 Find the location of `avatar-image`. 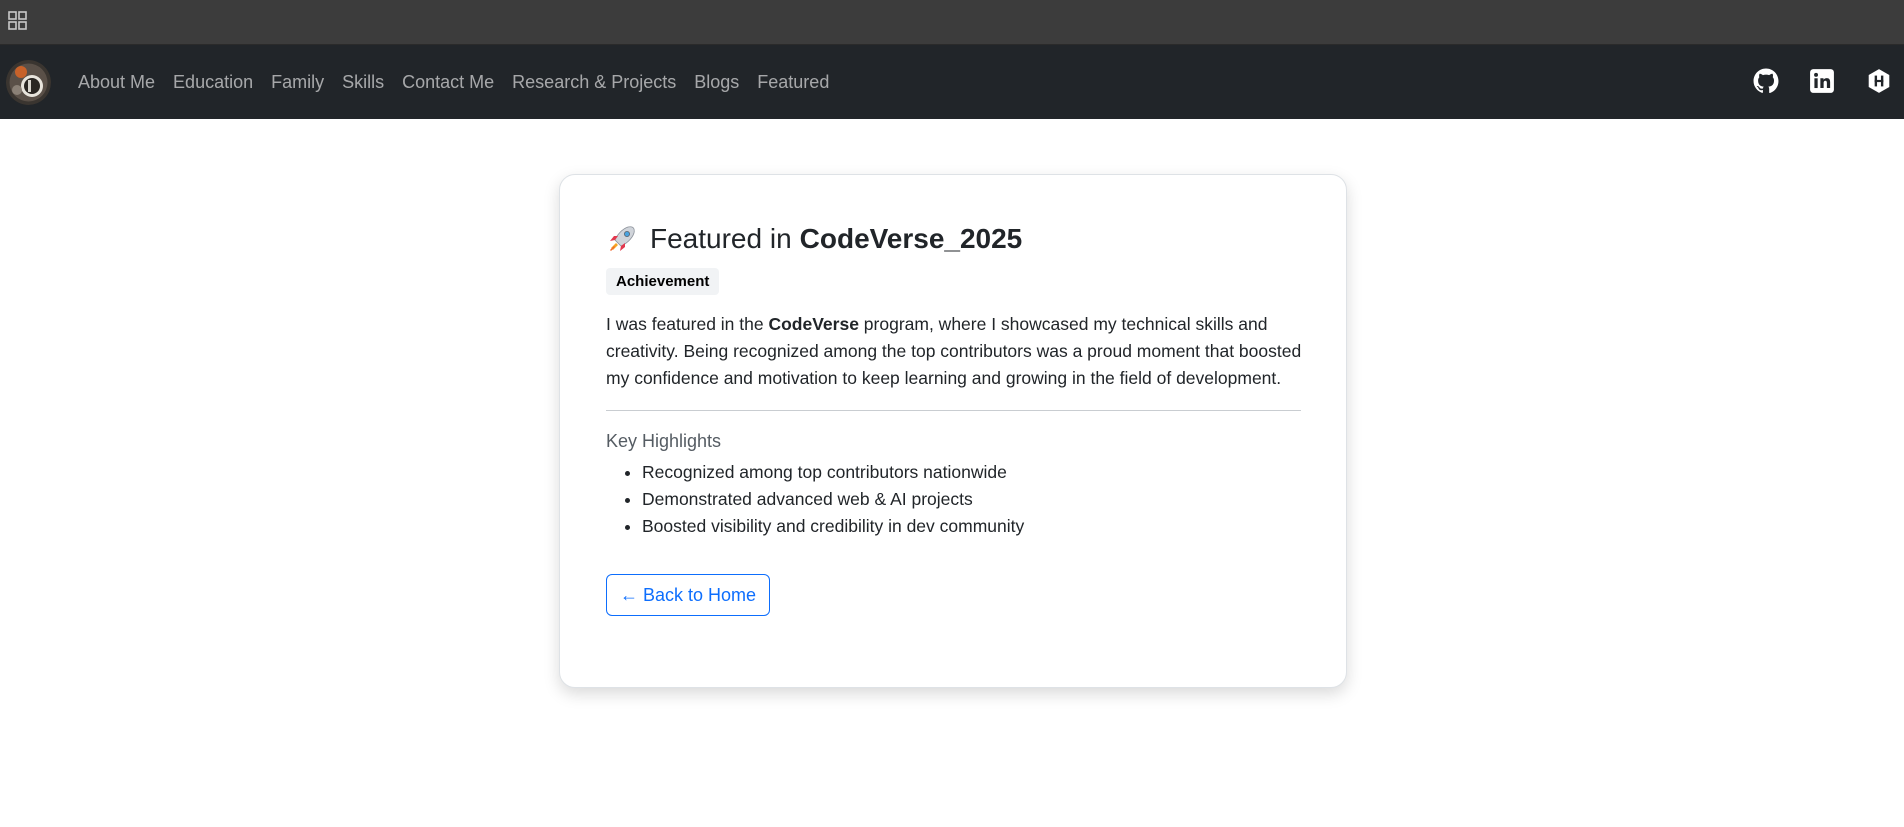

avatar-image is located at coordinates (28, 82).